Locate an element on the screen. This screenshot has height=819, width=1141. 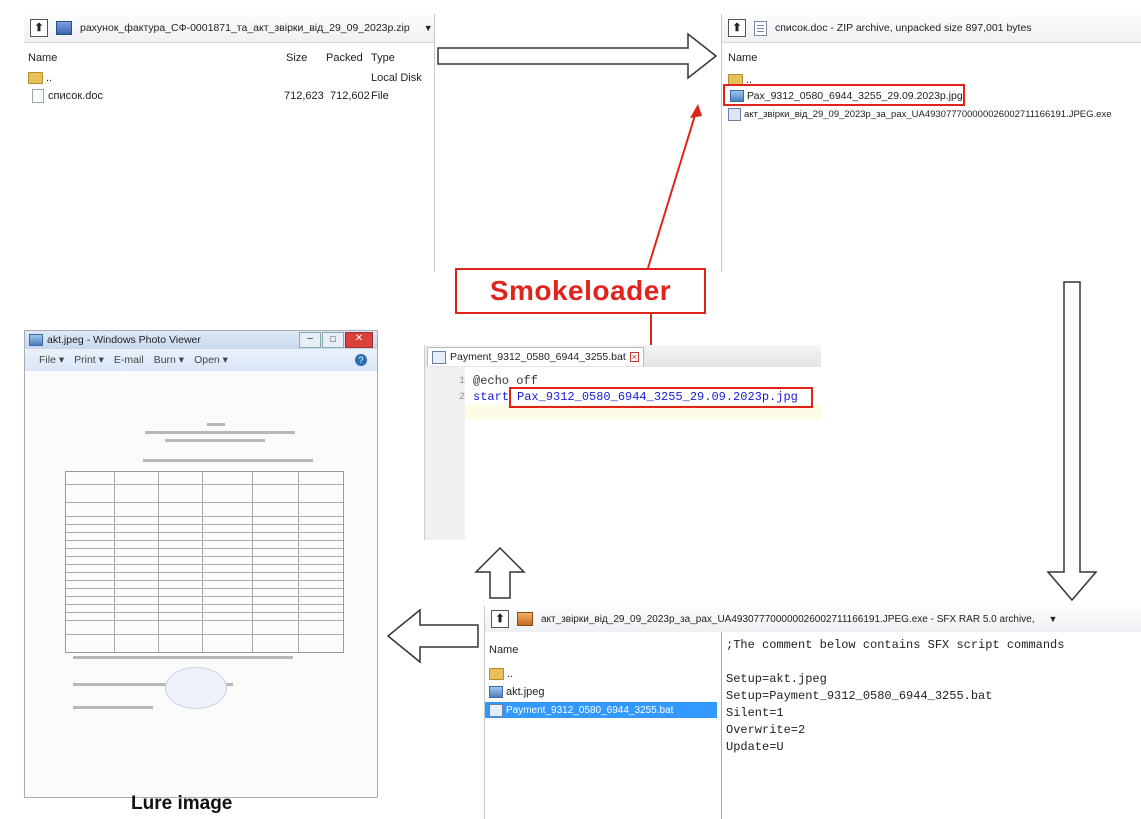
smokeloader-label: Smokeloader is located at coordinates (580, 291).